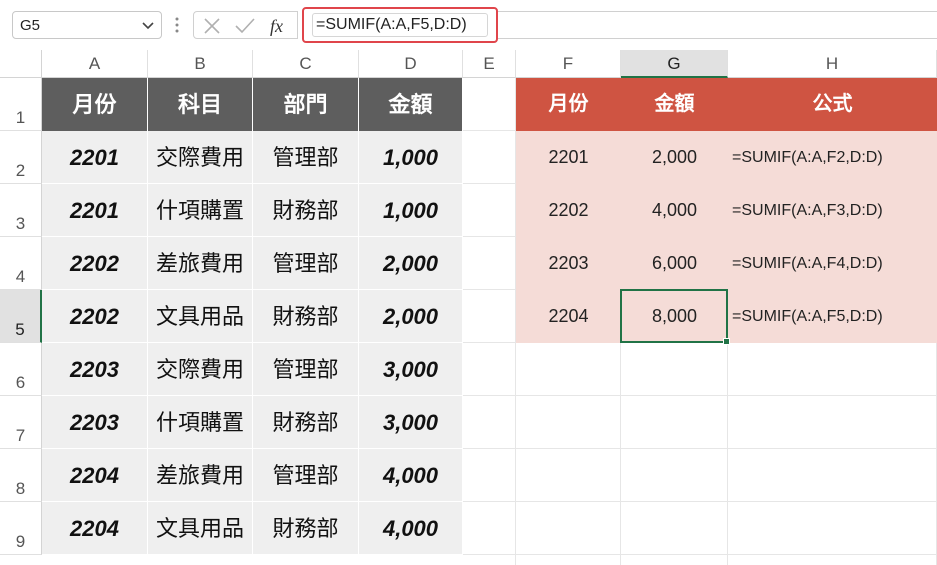 The width and height of the screenshot is (937, 565). I want to click on right-table-cell: 2,000, so click(674, 157).